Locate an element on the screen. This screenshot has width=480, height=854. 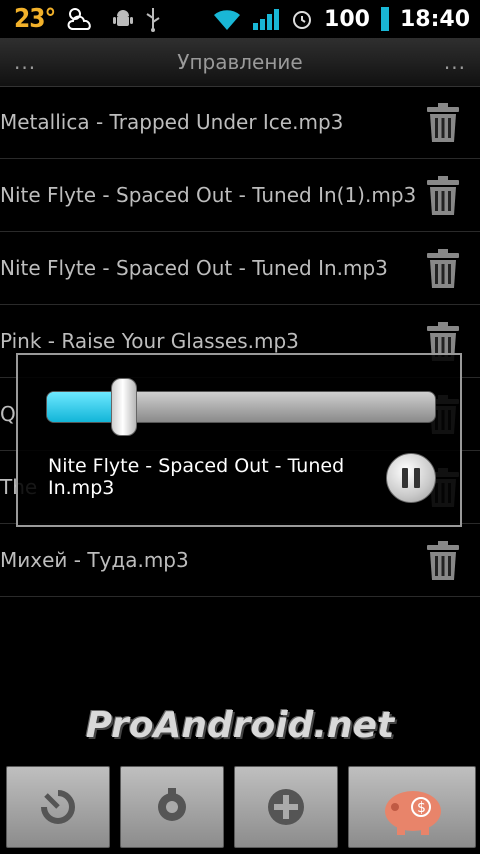
track-name: Pink - Raise Your Glasses.mp3 is located at coordinates (149, 341).